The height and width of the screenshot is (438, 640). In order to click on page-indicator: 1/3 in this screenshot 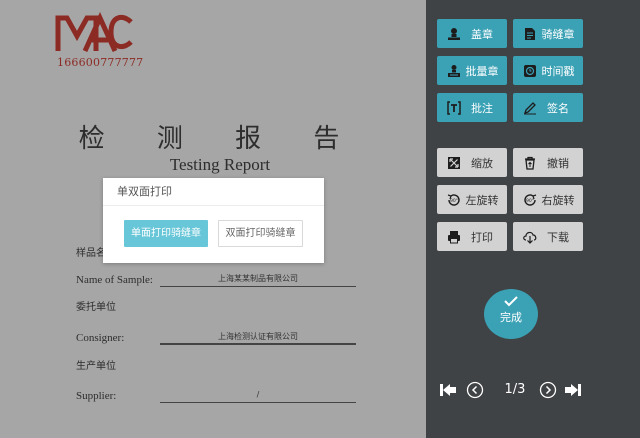, I will do `click(515, 389)`.